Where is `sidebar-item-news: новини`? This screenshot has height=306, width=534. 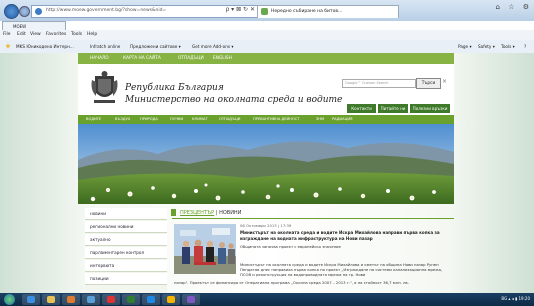 sidebar-item-news: новини is located at coordinates (126, 214).